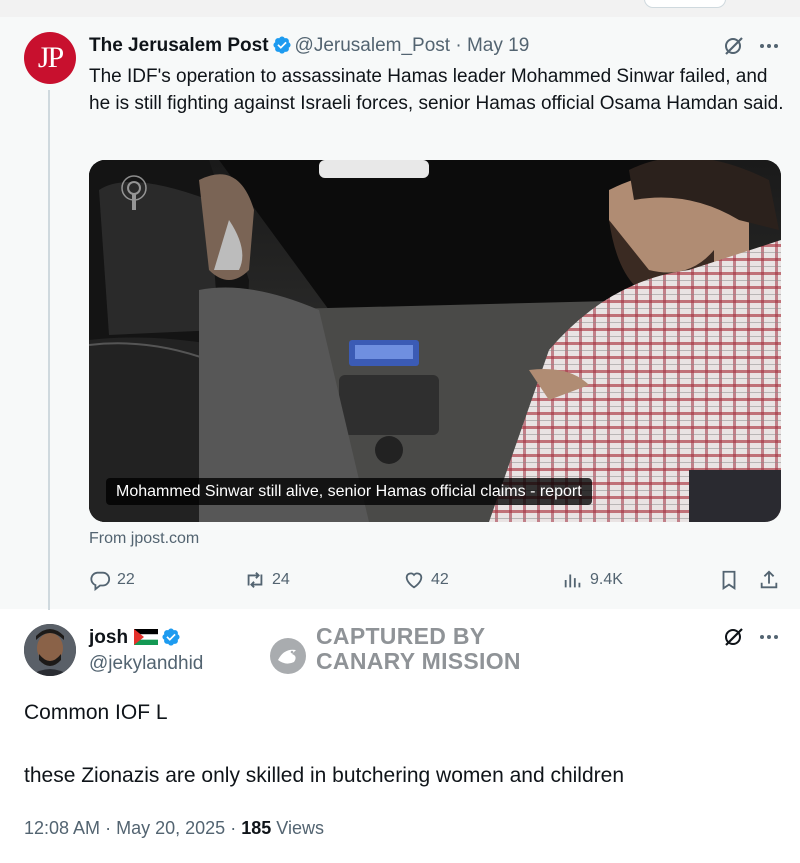  I want to click on bookmark-icon, so click(729, 580).